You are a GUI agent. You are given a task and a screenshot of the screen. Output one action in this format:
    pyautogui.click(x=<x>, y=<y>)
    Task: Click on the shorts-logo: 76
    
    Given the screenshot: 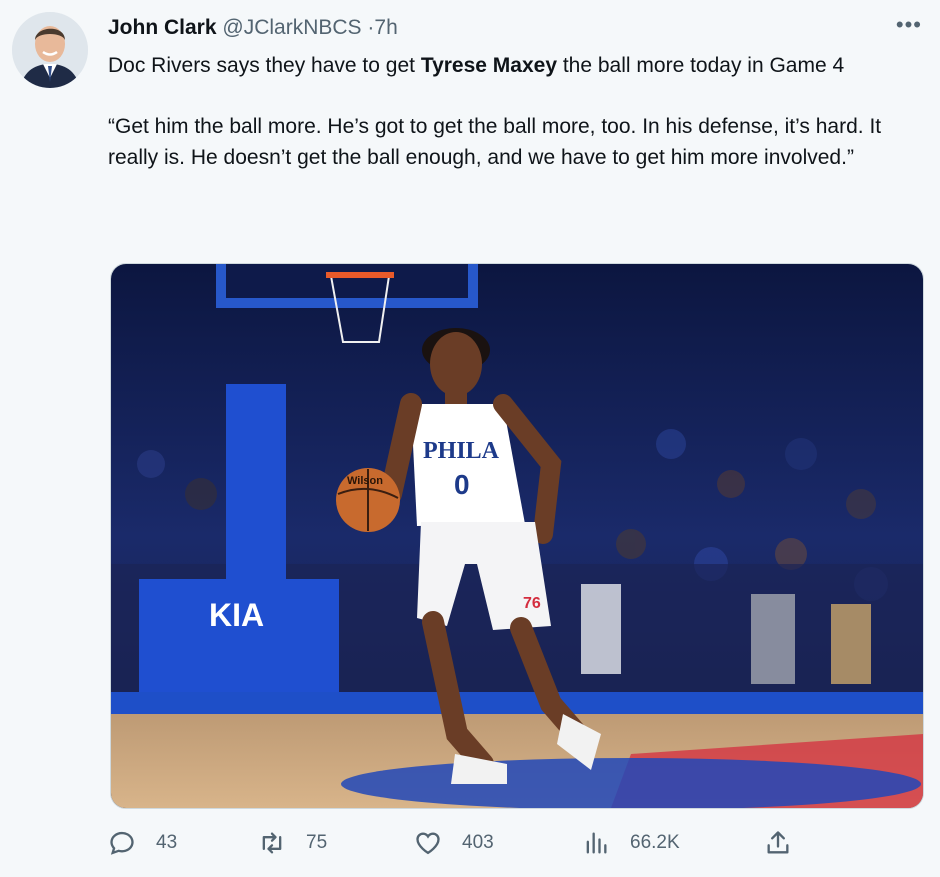 What is the action you would take?
    pyautogui.click(x=532, y=603)
    